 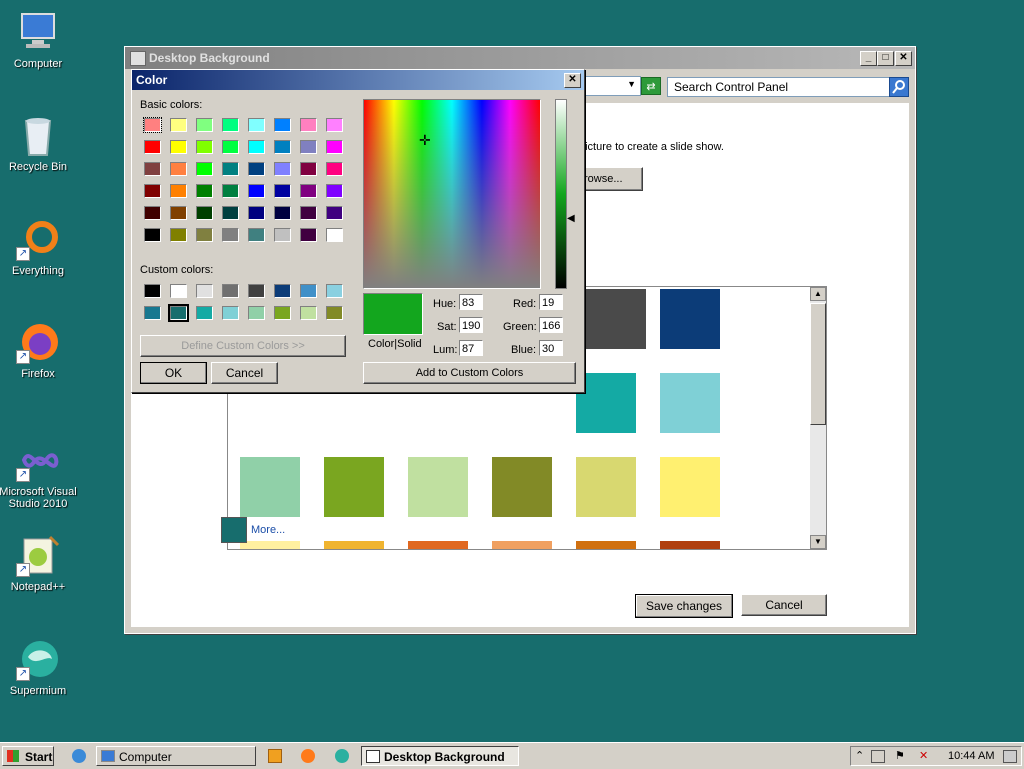 What do you see at coordinates (471, 325) in the screenshot?
I see `sat-field: 190` at bounding box center [471, 325].